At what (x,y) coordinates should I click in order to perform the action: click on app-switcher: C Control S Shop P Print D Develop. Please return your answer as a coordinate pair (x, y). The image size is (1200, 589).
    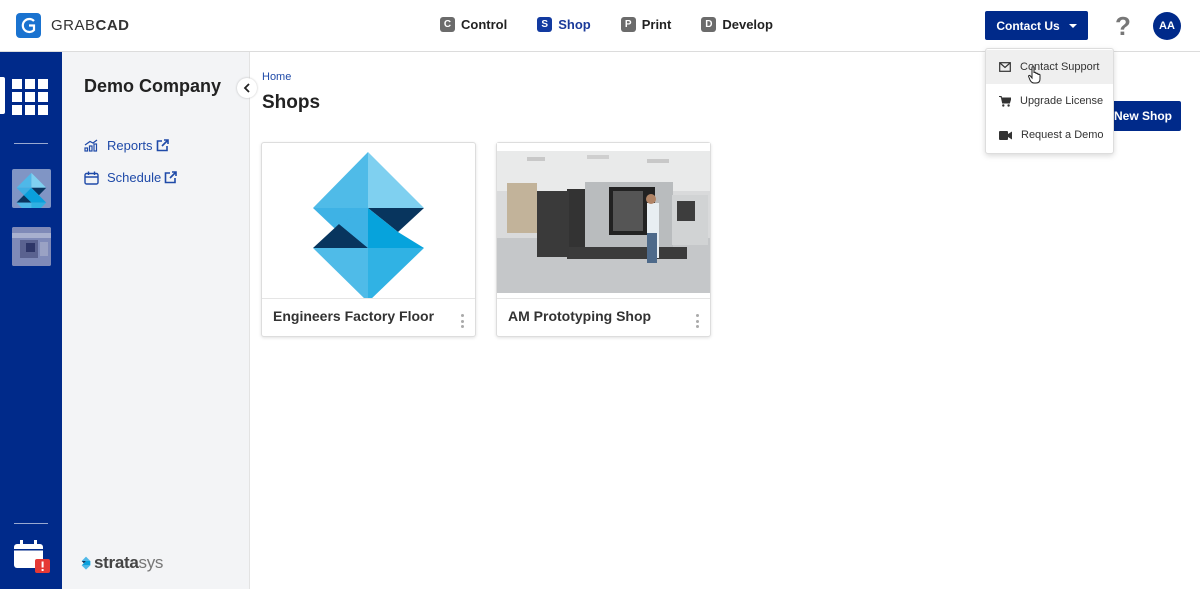
    Looking at the image, I should click on (621, 24).